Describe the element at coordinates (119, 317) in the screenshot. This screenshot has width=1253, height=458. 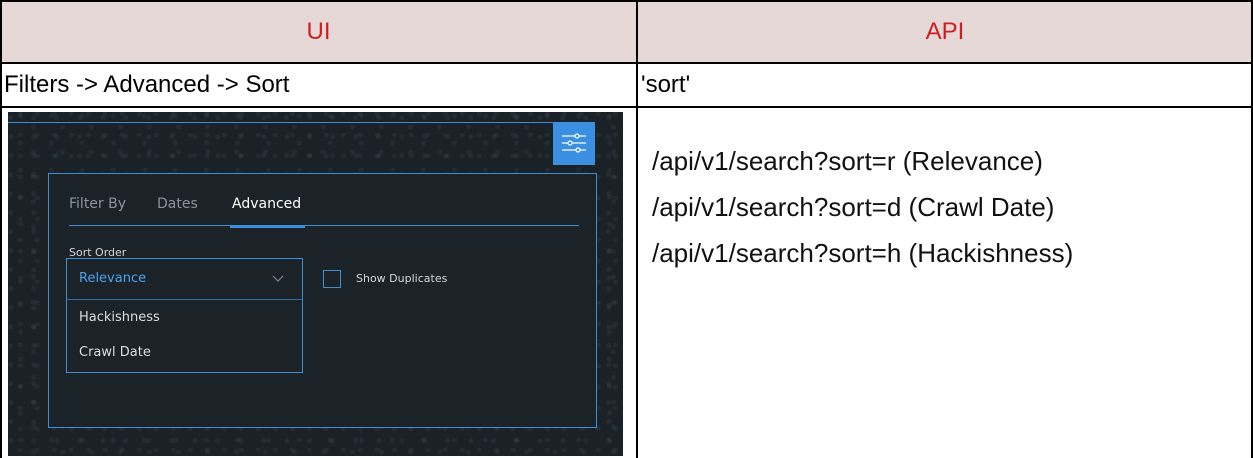
I see `option-hackishness: Hackishness` at that location.